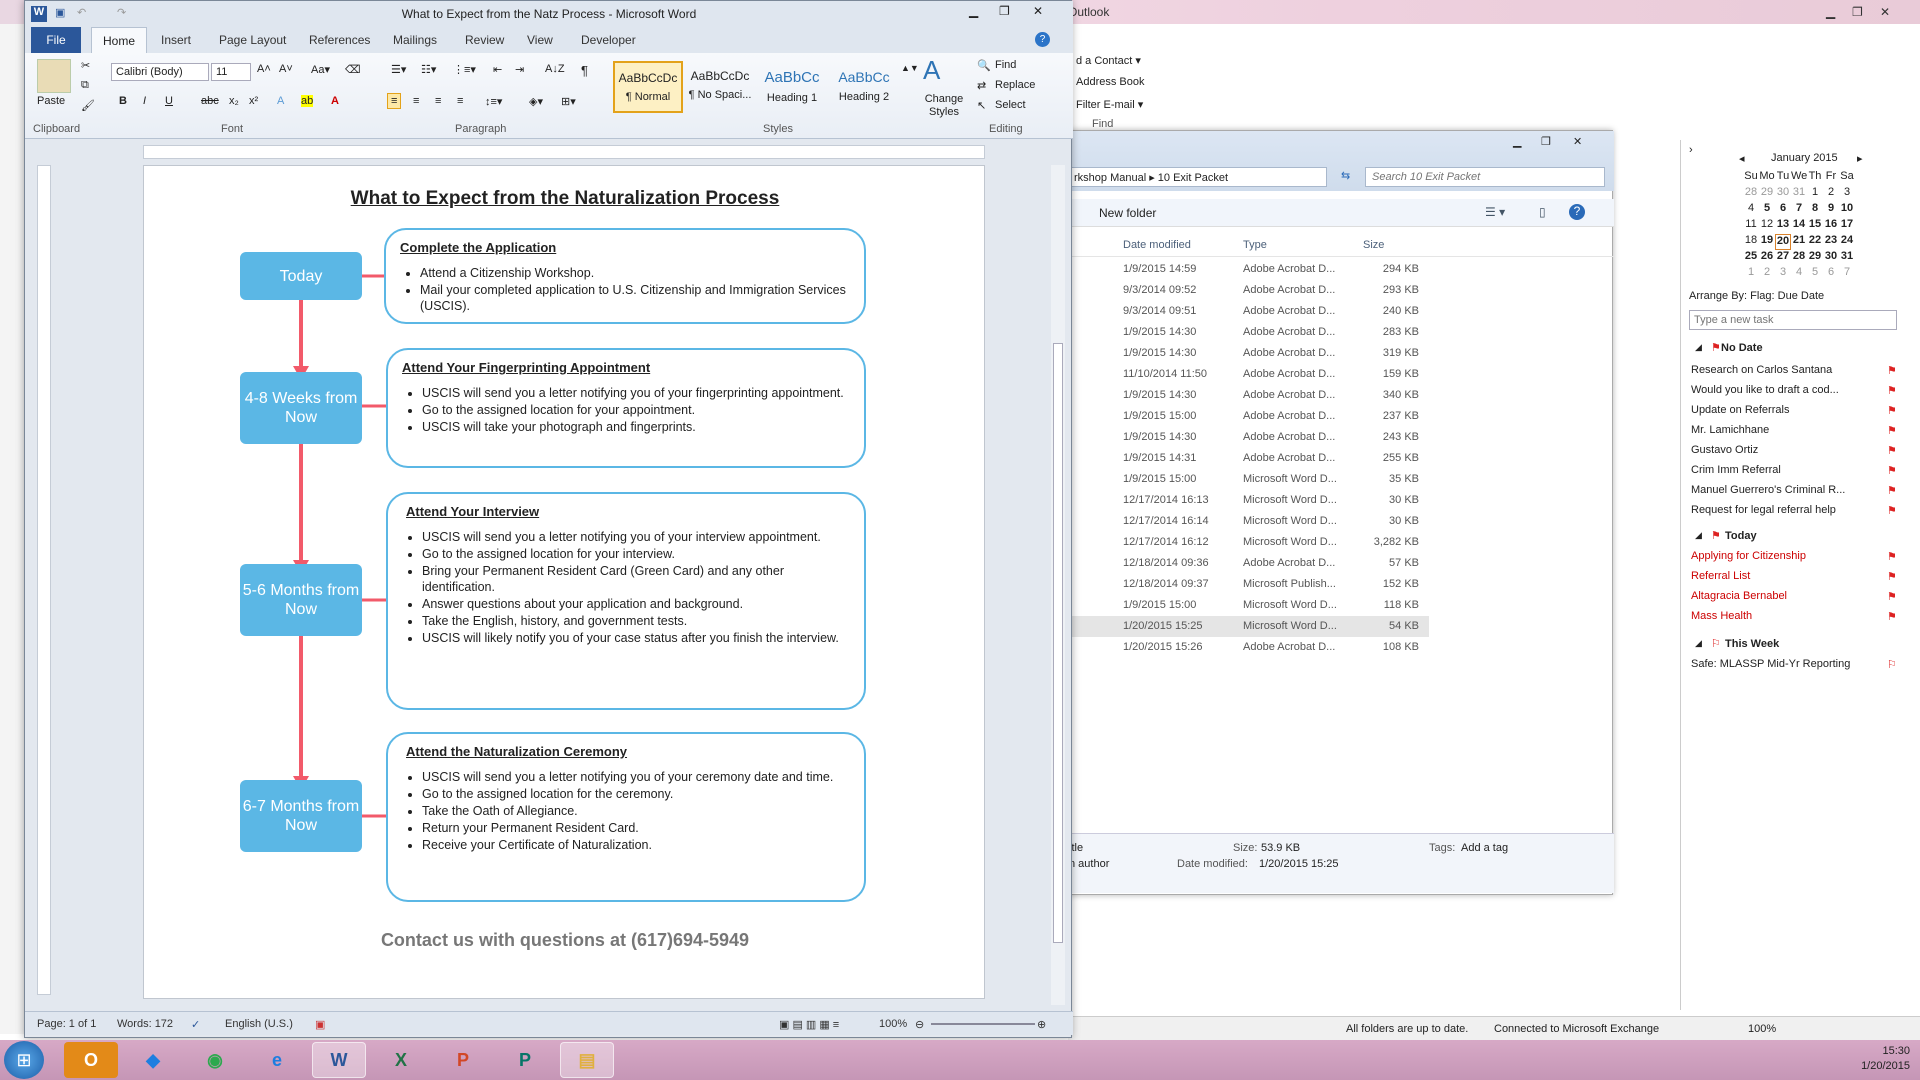 The width and height of the screenshot is (1920, 1080). Describe the element at coordinates (1041, 1024) in the screenshot. I see `zoom-in-icon: ⊕` at that location.